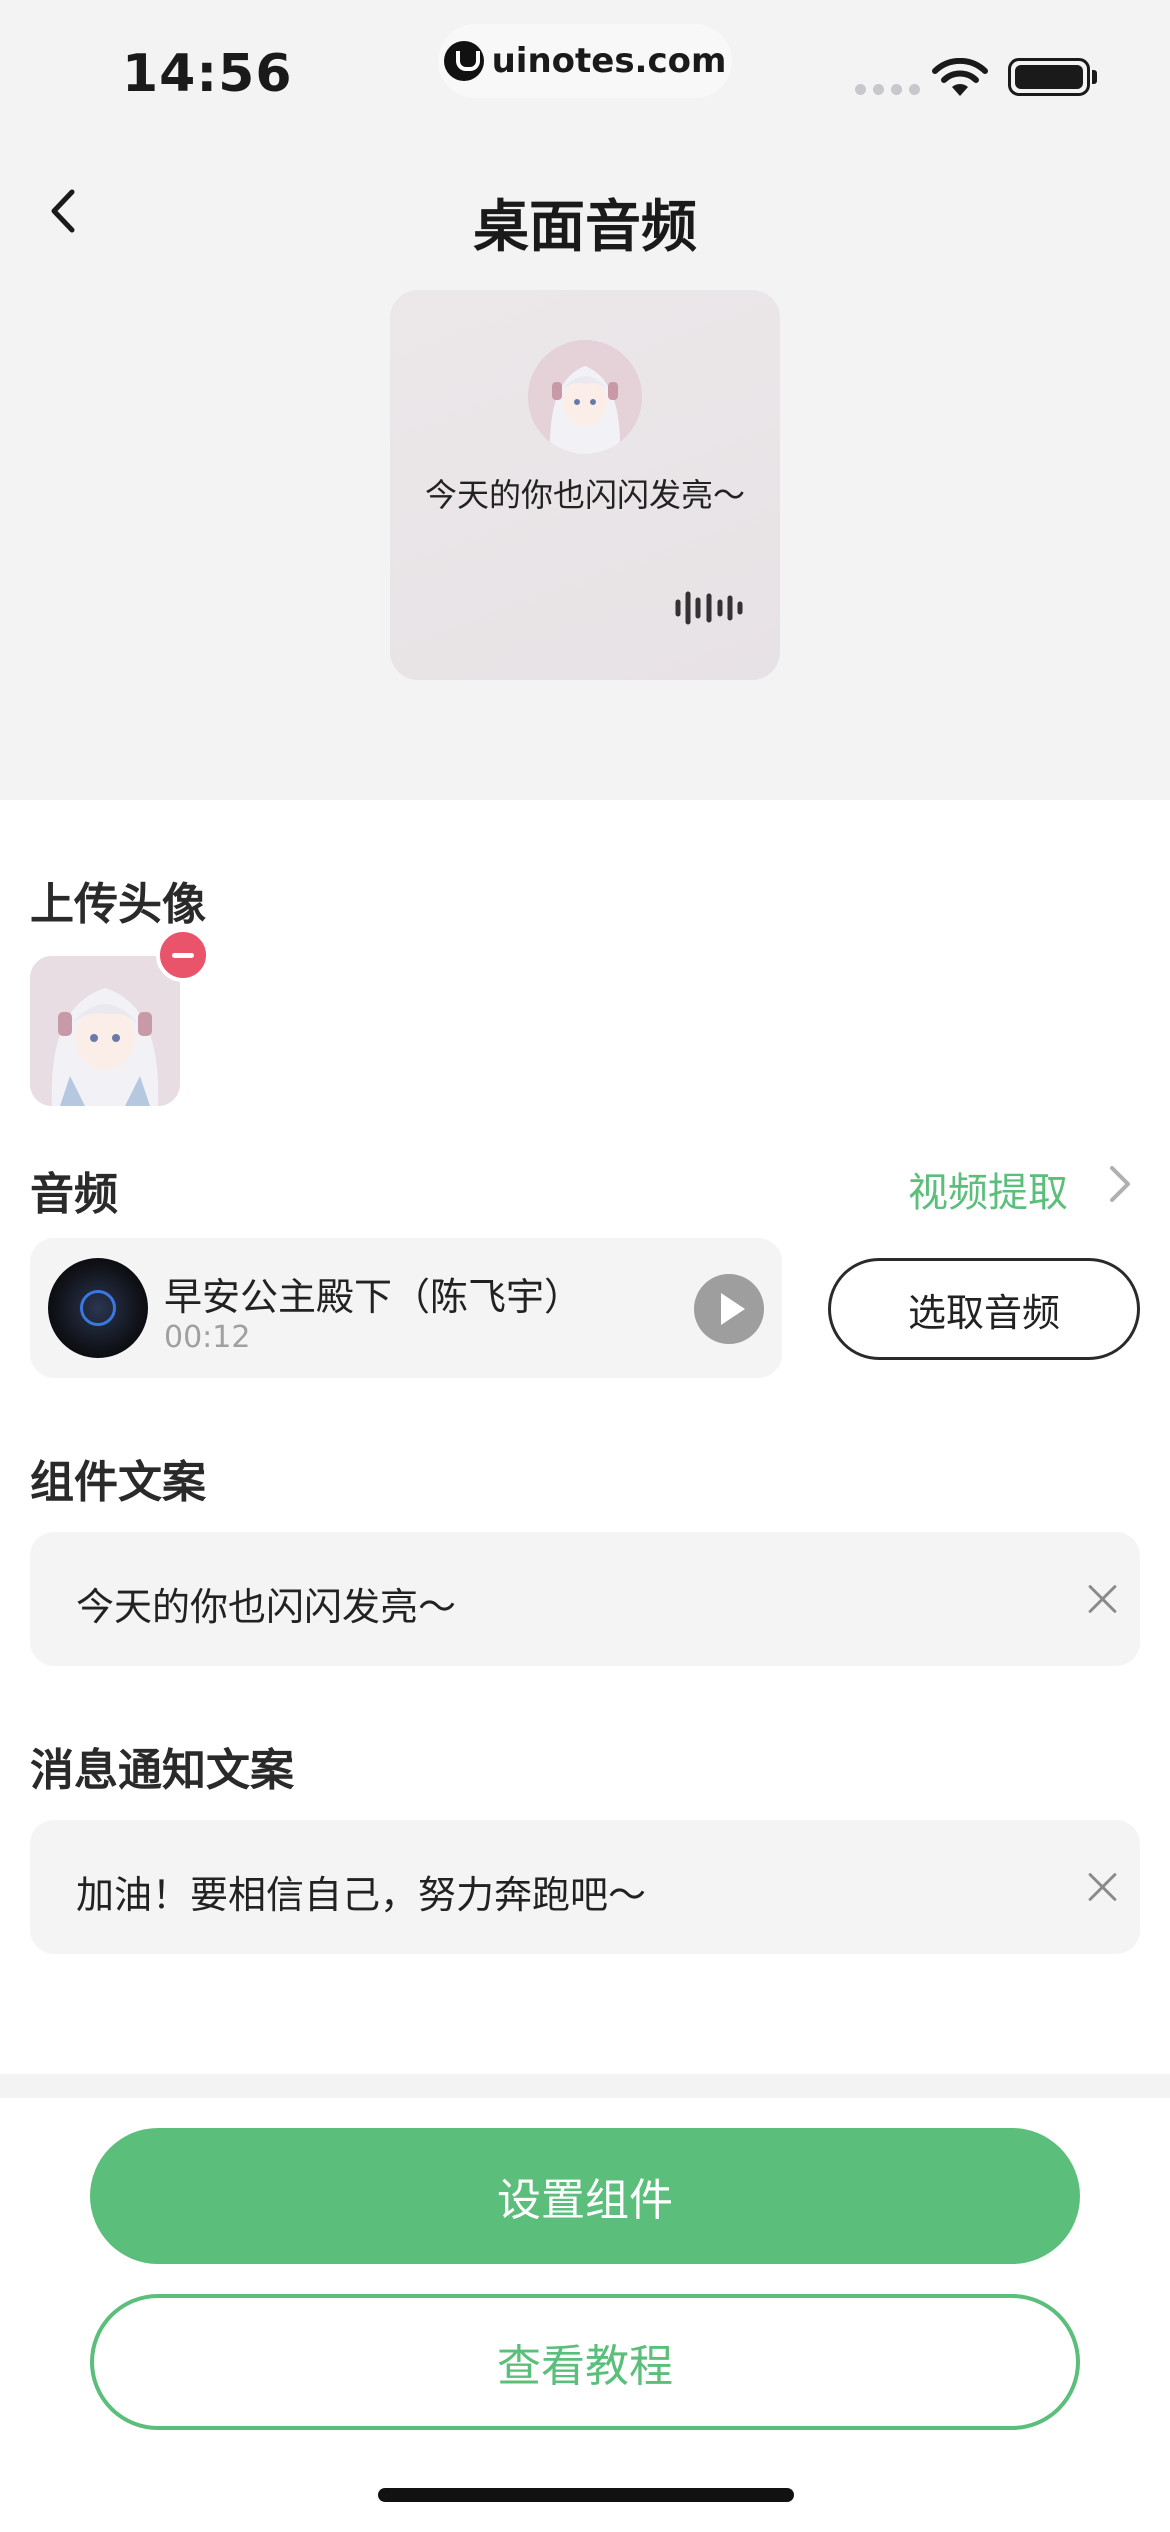 This screenshot has height=2532, width=1170. What do you see at coordinates (585, 2196) in the screenshot?
I see `set-widget-button: 设置组件` at bounding box center [585, 2196].